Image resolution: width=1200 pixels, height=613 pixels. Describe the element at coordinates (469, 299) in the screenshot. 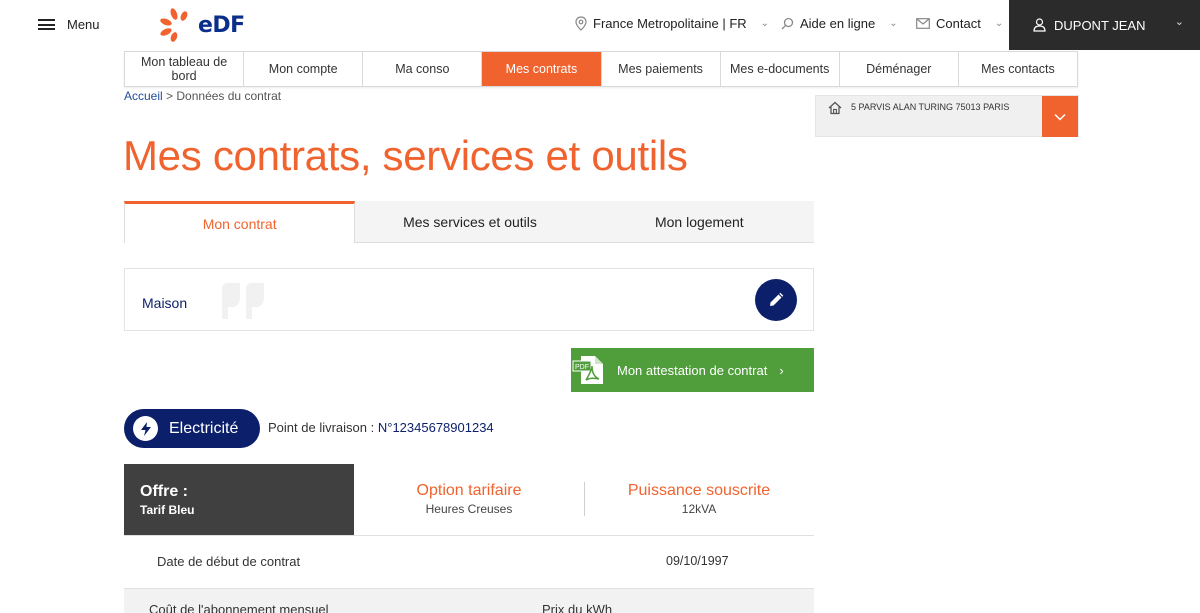

I see `home-card: Maison` at that location.